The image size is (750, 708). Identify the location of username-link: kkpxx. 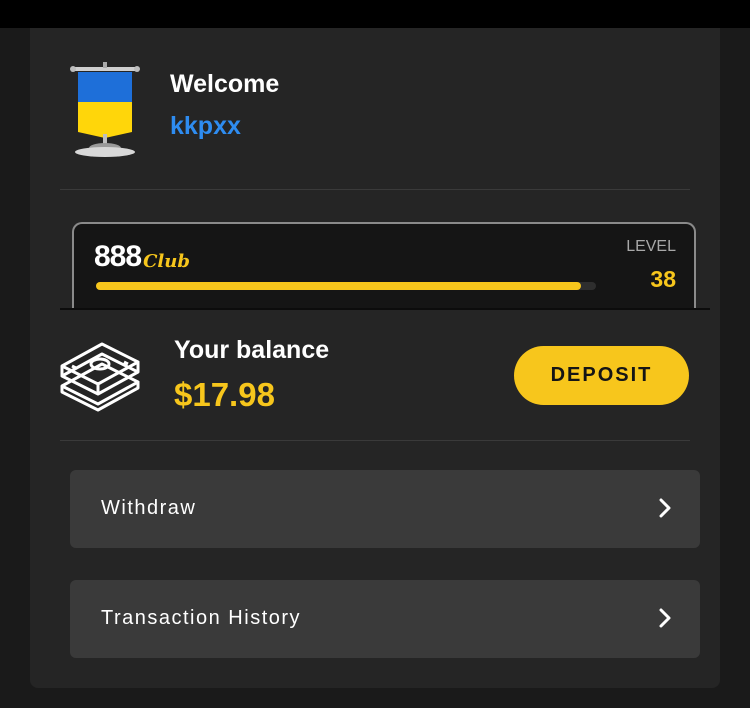
(205, 126).